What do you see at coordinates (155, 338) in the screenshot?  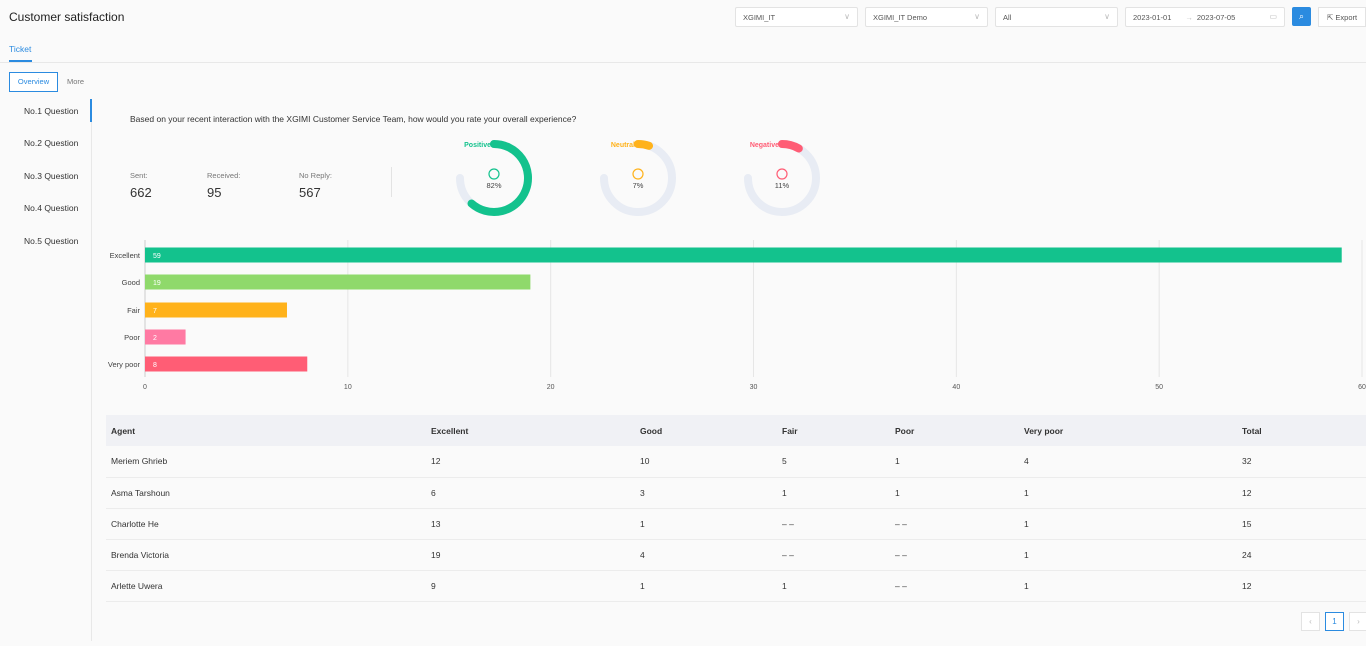 I see `bar-value-label: 2` at bounding box center [155, 338].